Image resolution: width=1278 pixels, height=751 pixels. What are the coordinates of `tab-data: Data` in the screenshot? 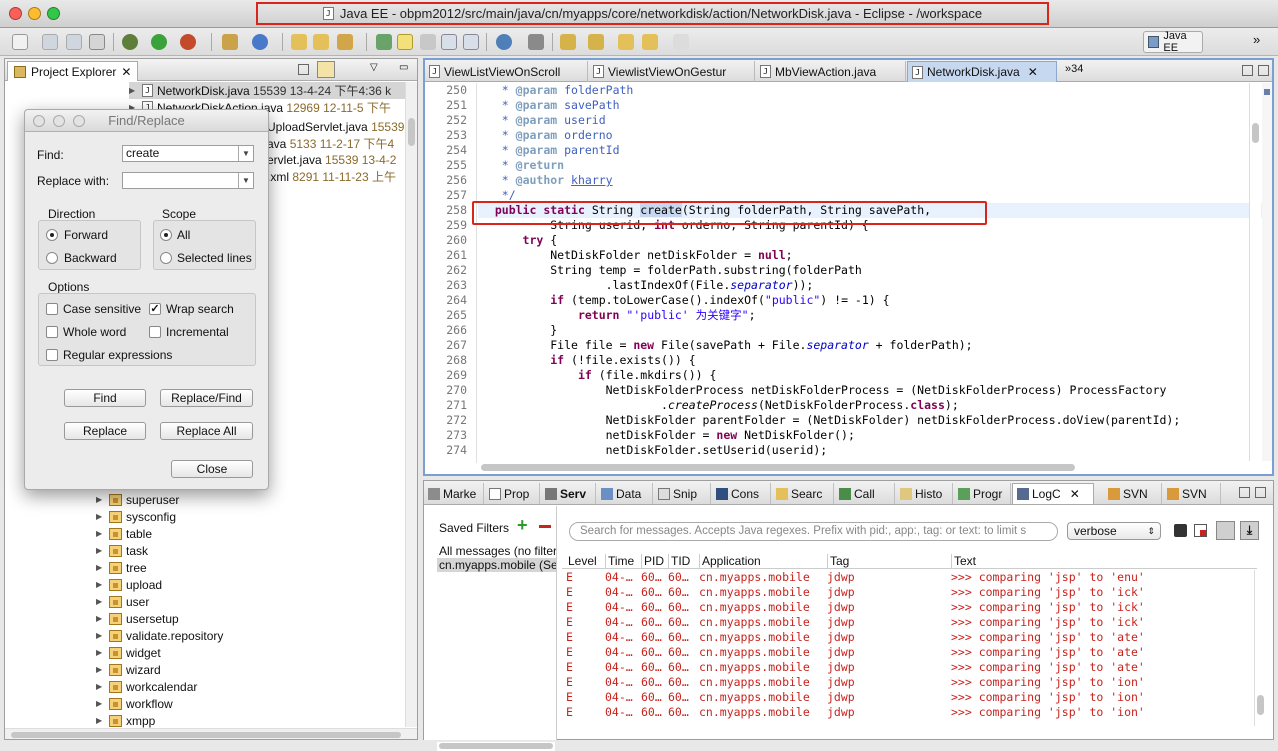 It's located at (625, 493).